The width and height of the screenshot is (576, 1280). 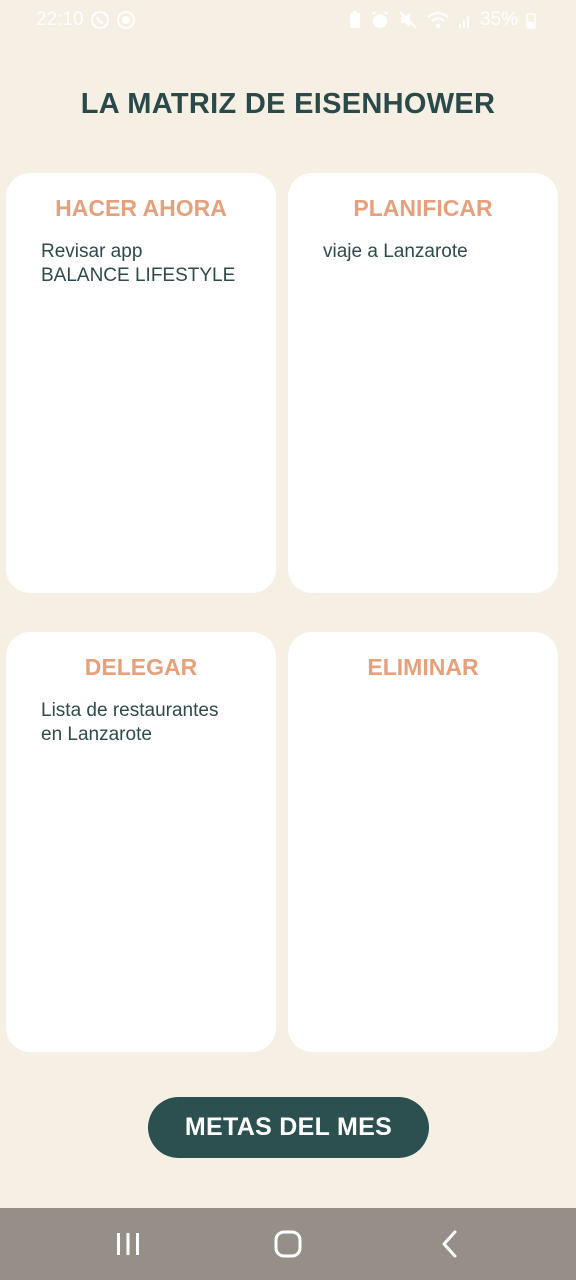 What do you see at coordinates (380, 20) in the screenshot?
I see `alarm-icon` at bounding box center [380, 20].